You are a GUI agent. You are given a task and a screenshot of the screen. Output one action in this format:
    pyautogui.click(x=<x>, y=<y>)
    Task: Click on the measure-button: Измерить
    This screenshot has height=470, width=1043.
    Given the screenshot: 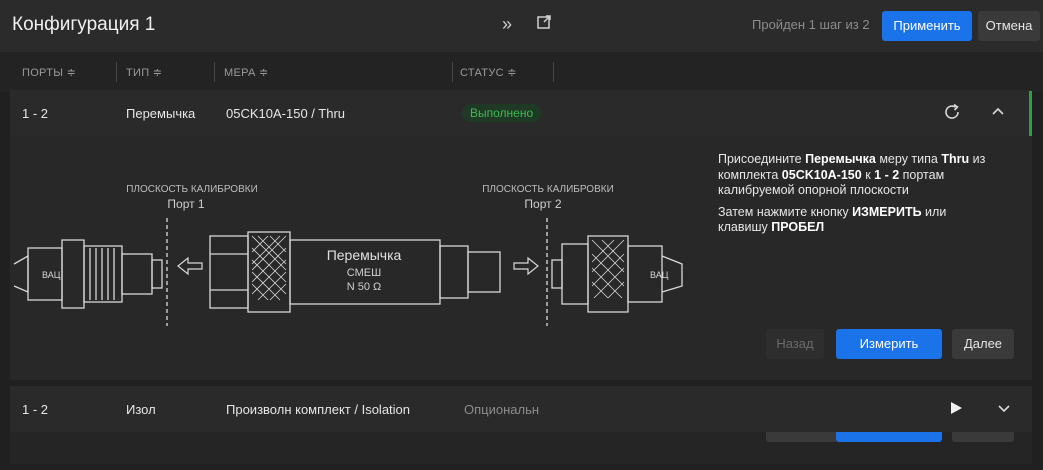 What is the action you would take?
    pyautogui.click(x=889, y=344)
    